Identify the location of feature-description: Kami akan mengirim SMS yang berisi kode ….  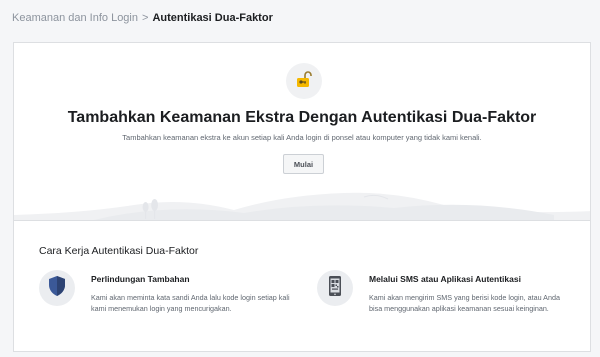
(464, 303).